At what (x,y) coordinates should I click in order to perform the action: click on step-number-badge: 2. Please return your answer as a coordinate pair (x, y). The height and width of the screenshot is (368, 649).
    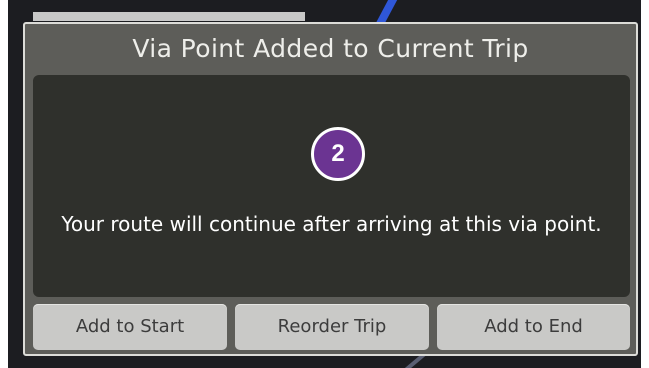
    Looking at the image, I should click on (338, 154).